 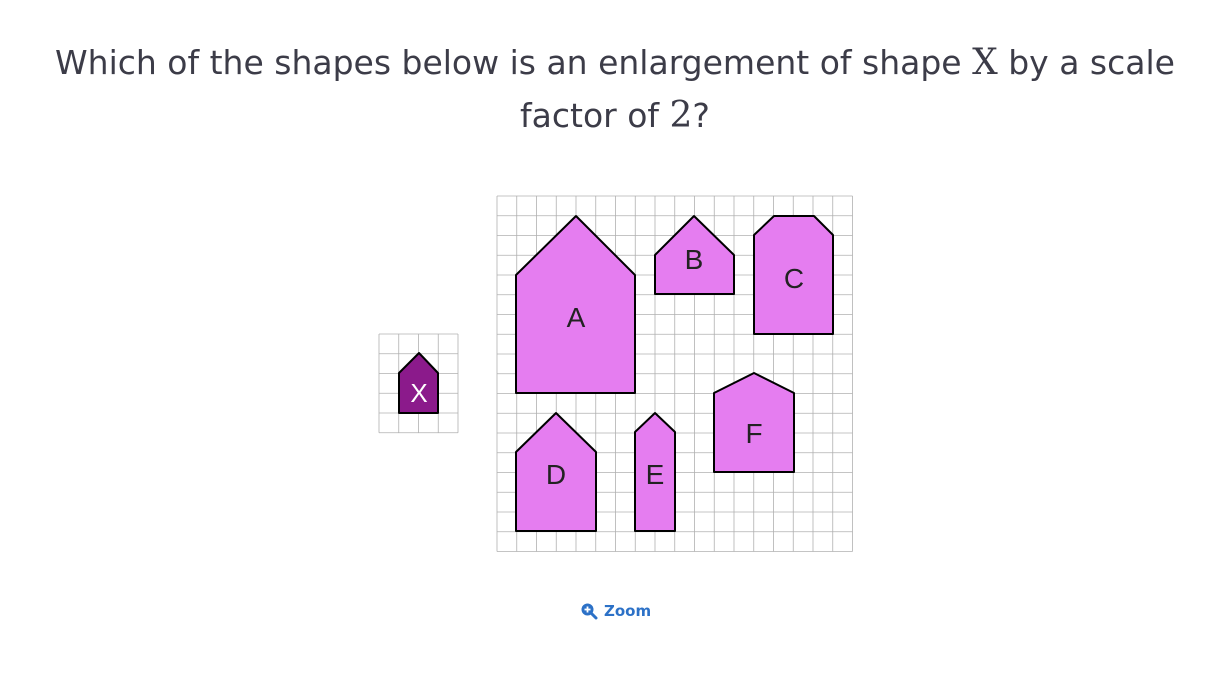 I want to click on zoom-label: Zoom, so click(x=628, y=611).